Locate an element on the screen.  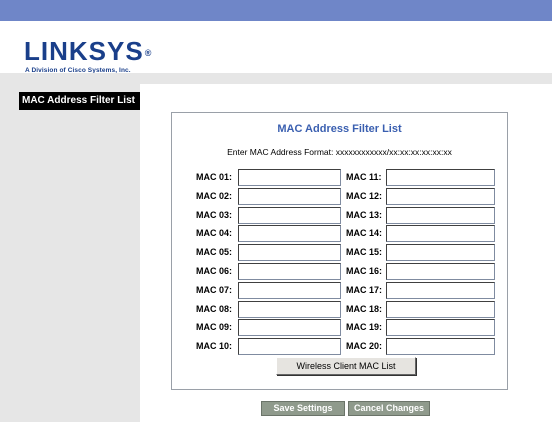
mac-row: MAC 03: MAC 13: is located at coordinates (339, 215).